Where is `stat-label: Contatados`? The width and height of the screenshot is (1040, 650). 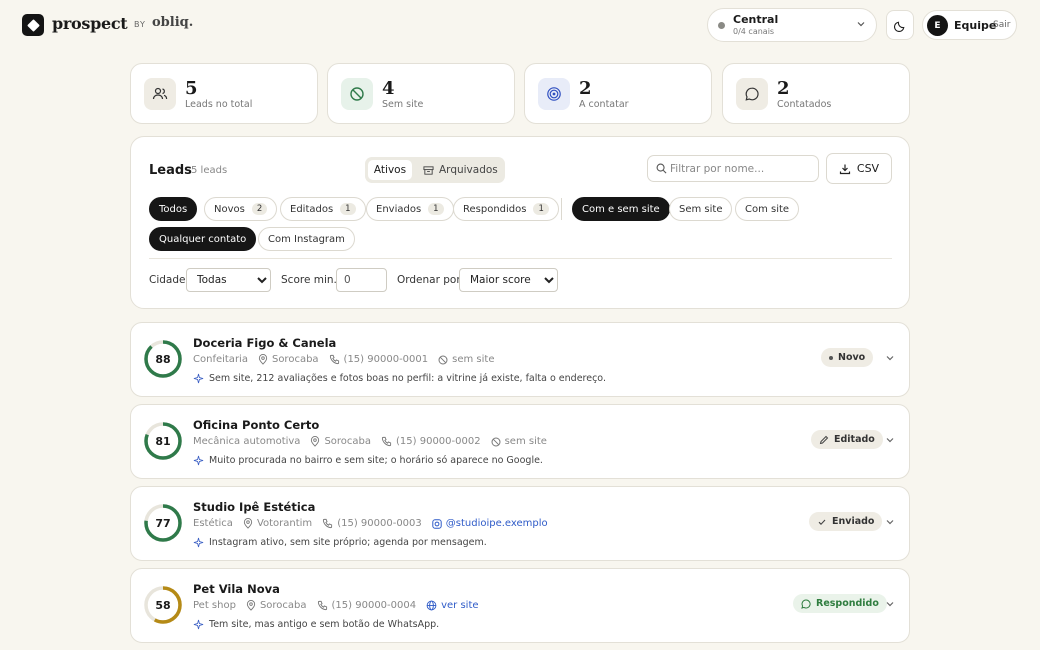
stat-label: Contatados is located at coordinates (804, 104).